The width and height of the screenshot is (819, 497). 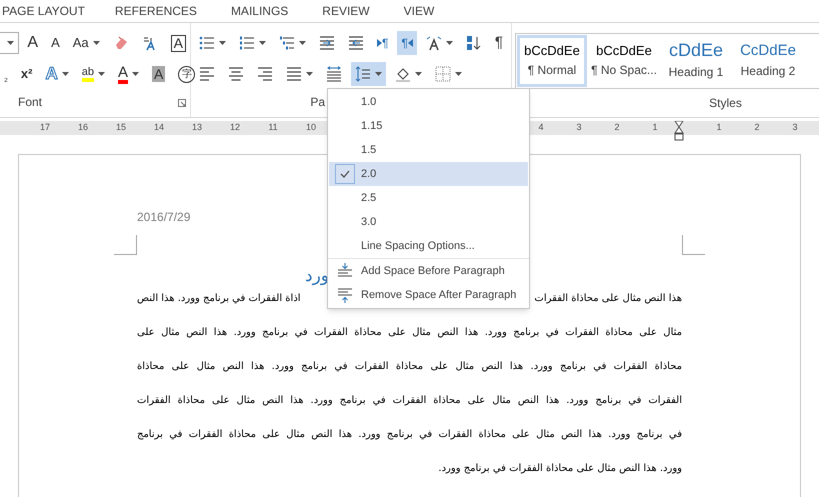 I want to click on asian-layout-icon, so click(x=434, y=43).